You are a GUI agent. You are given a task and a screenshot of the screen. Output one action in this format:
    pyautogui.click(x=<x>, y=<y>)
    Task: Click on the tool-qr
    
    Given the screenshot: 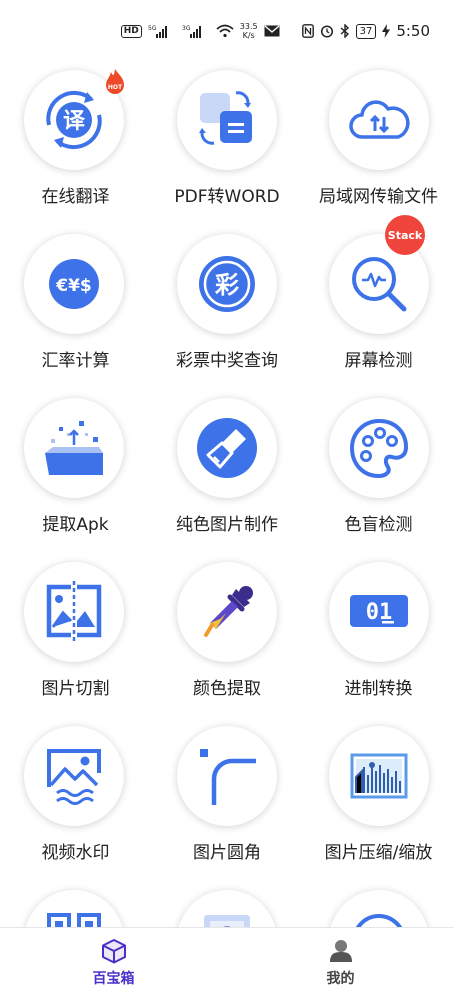 What is the action you would take?
    pyautogui.click(x=75, y=905)
    